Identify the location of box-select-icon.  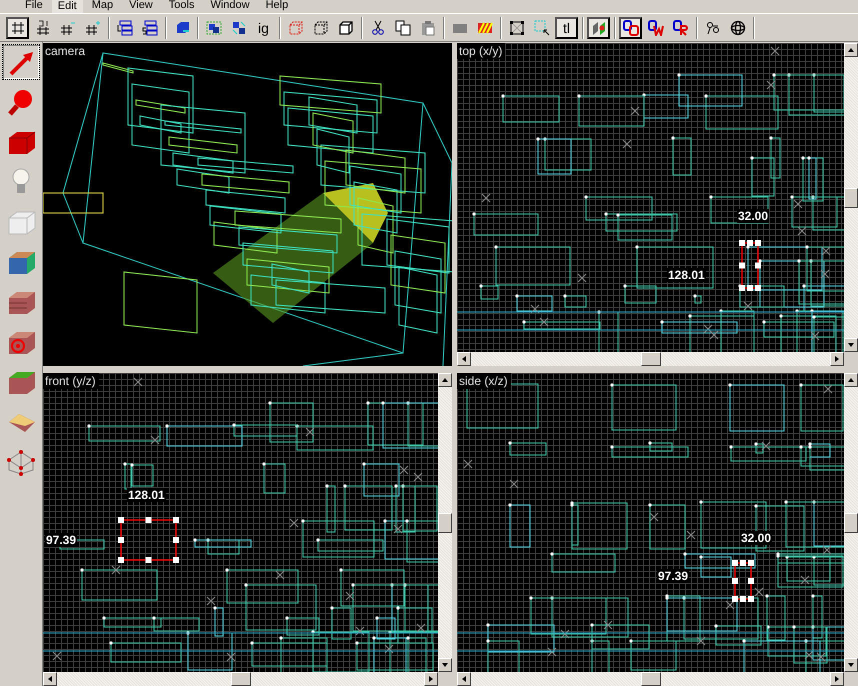
(516, 28).